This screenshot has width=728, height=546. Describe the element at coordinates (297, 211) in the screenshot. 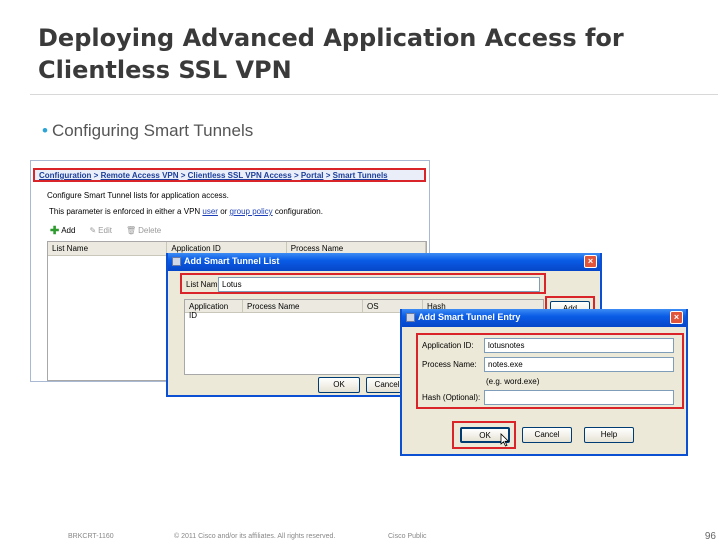

I see `enforcement-text-post: configuration.` at that location.